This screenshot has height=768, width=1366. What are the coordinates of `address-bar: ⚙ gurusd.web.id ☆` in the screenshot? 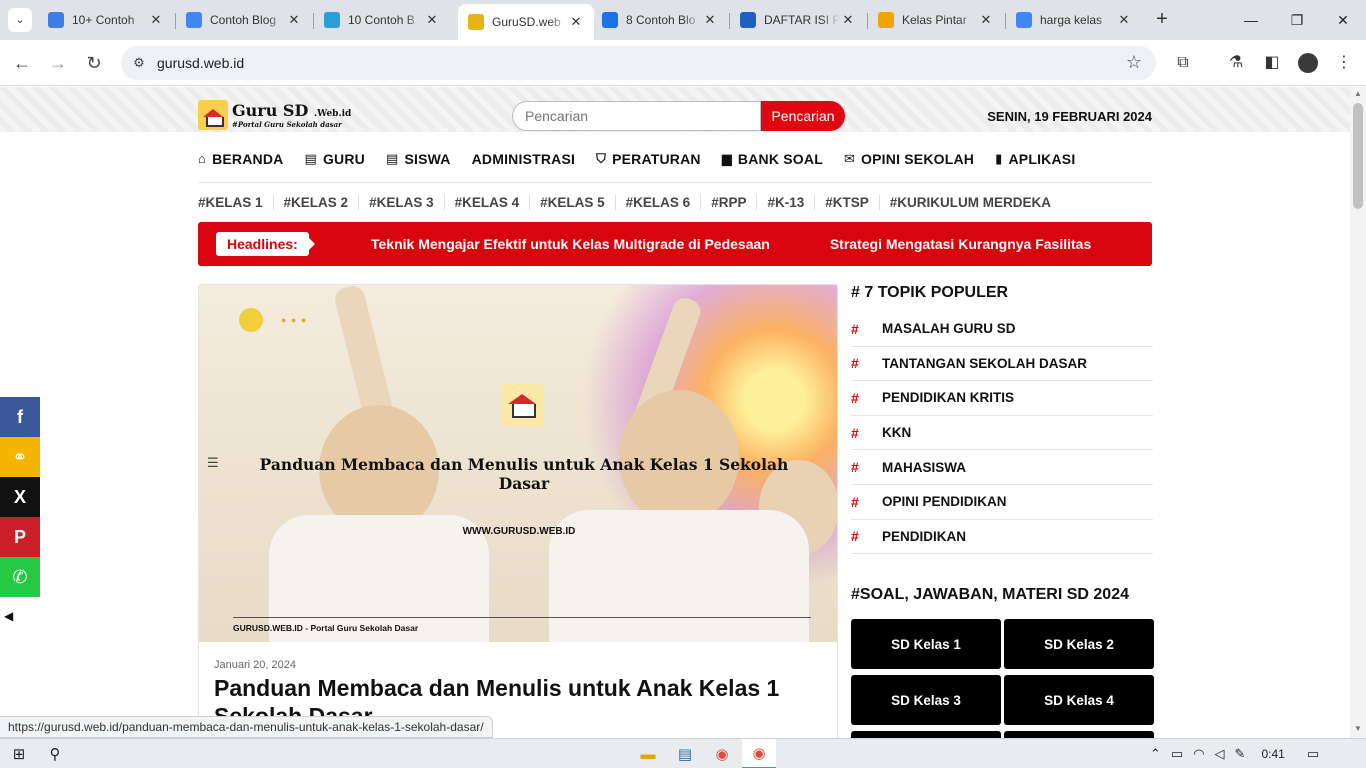 It's located at (638, 63).